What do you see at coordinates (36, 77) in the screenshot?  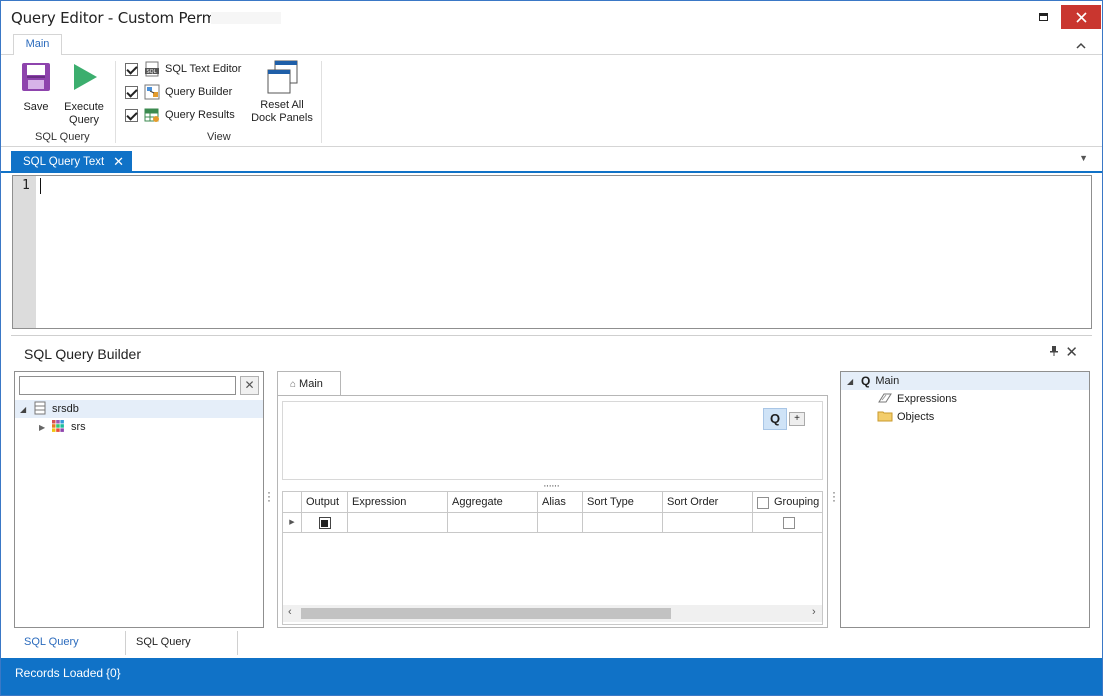 I see `floppy-disk-icon` at bounding box center [36, 77].